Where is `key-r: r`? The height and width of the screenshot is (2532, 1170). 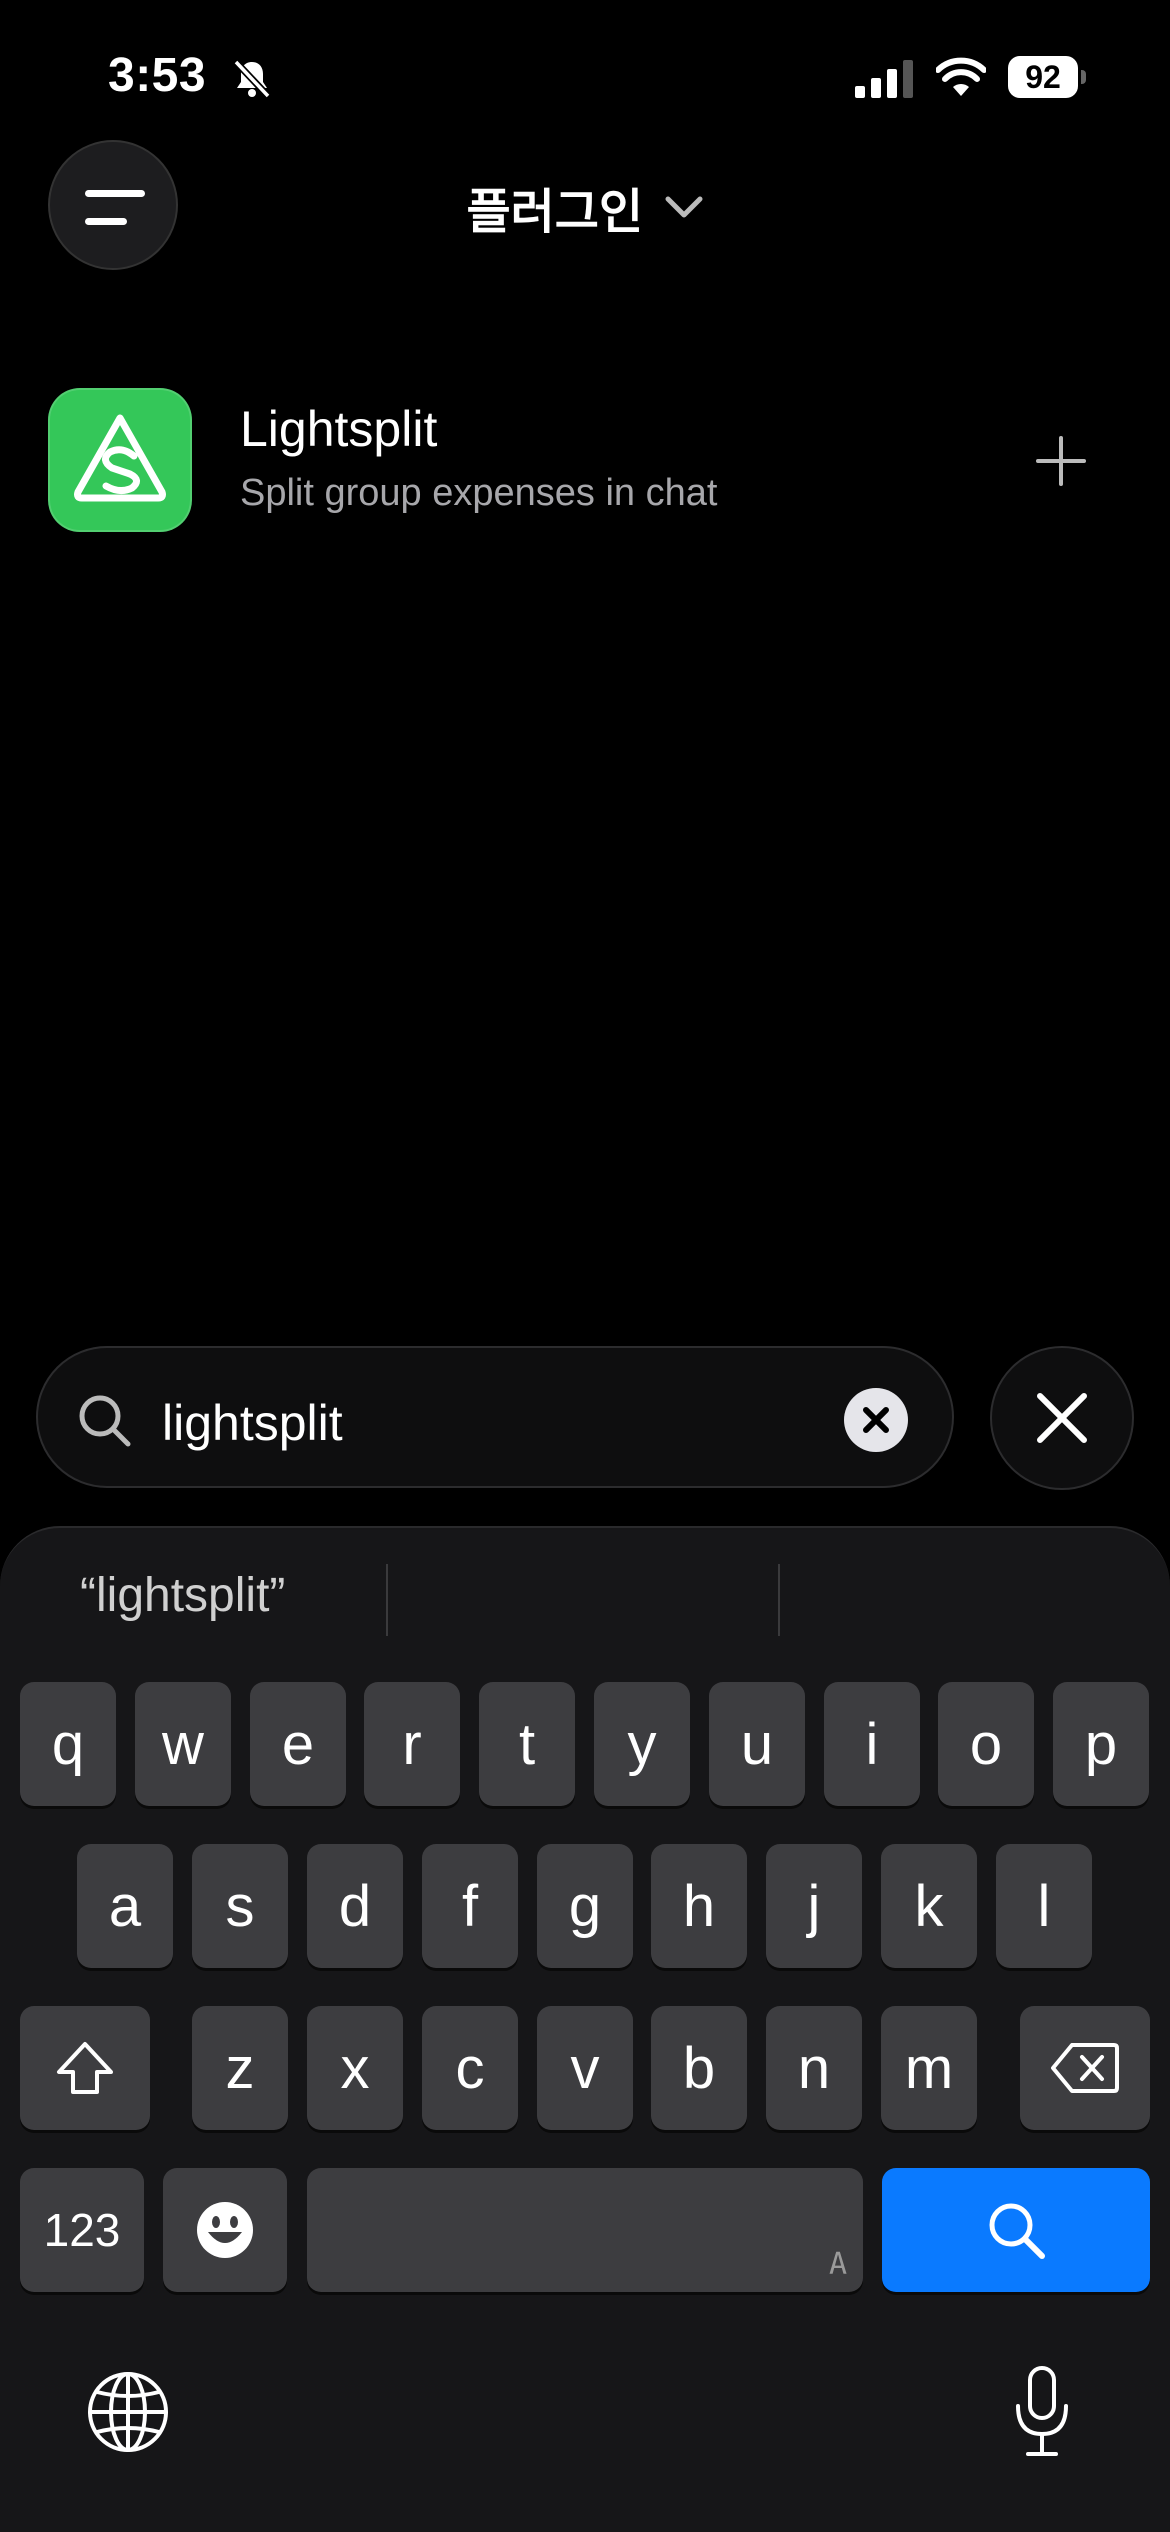 key-r: r is located at coordinates (412, 1744).